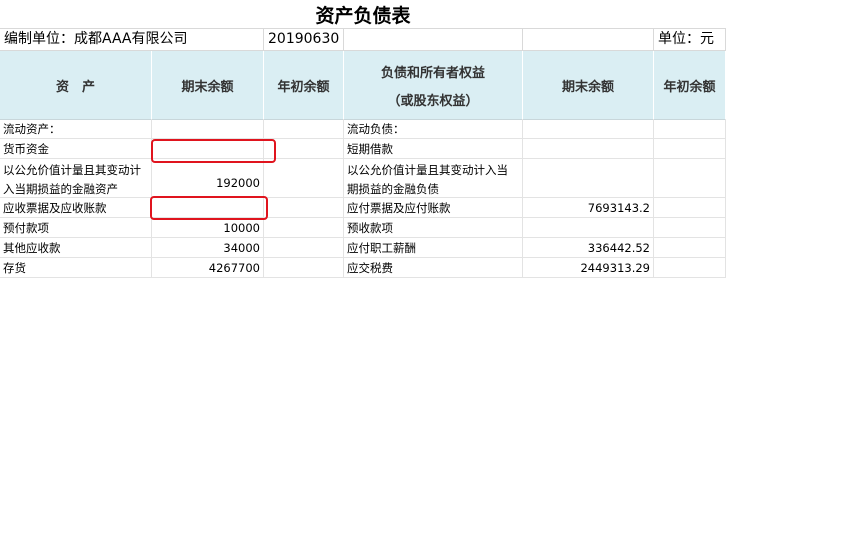 The image size is (864, 540). I want to click on header-begin-balance-right: 年初余额, so click(690, 85).